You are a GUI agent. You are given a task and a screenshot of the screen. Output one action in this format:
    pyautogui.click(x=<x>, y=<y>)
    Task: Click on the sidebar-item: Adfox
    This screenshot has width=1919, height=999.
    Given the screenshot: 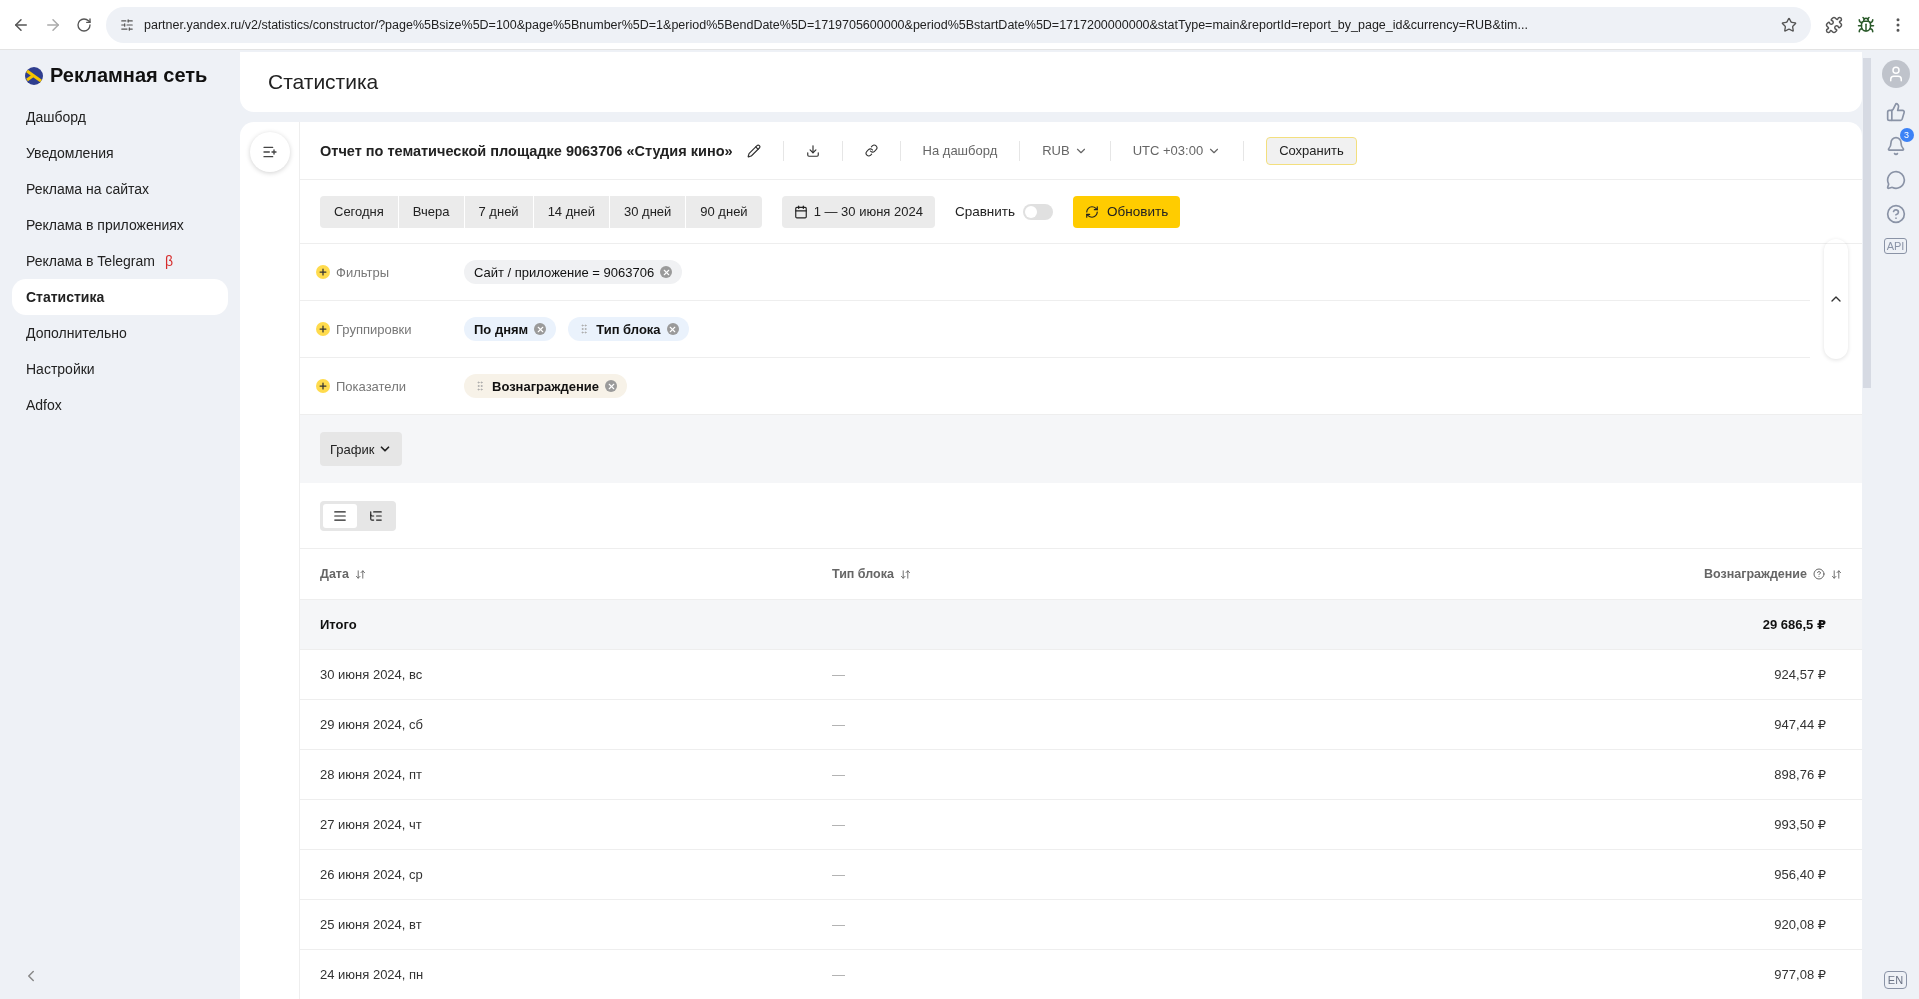 What is the action you would take?
    pyautogui.click(x=120, y=405)
    